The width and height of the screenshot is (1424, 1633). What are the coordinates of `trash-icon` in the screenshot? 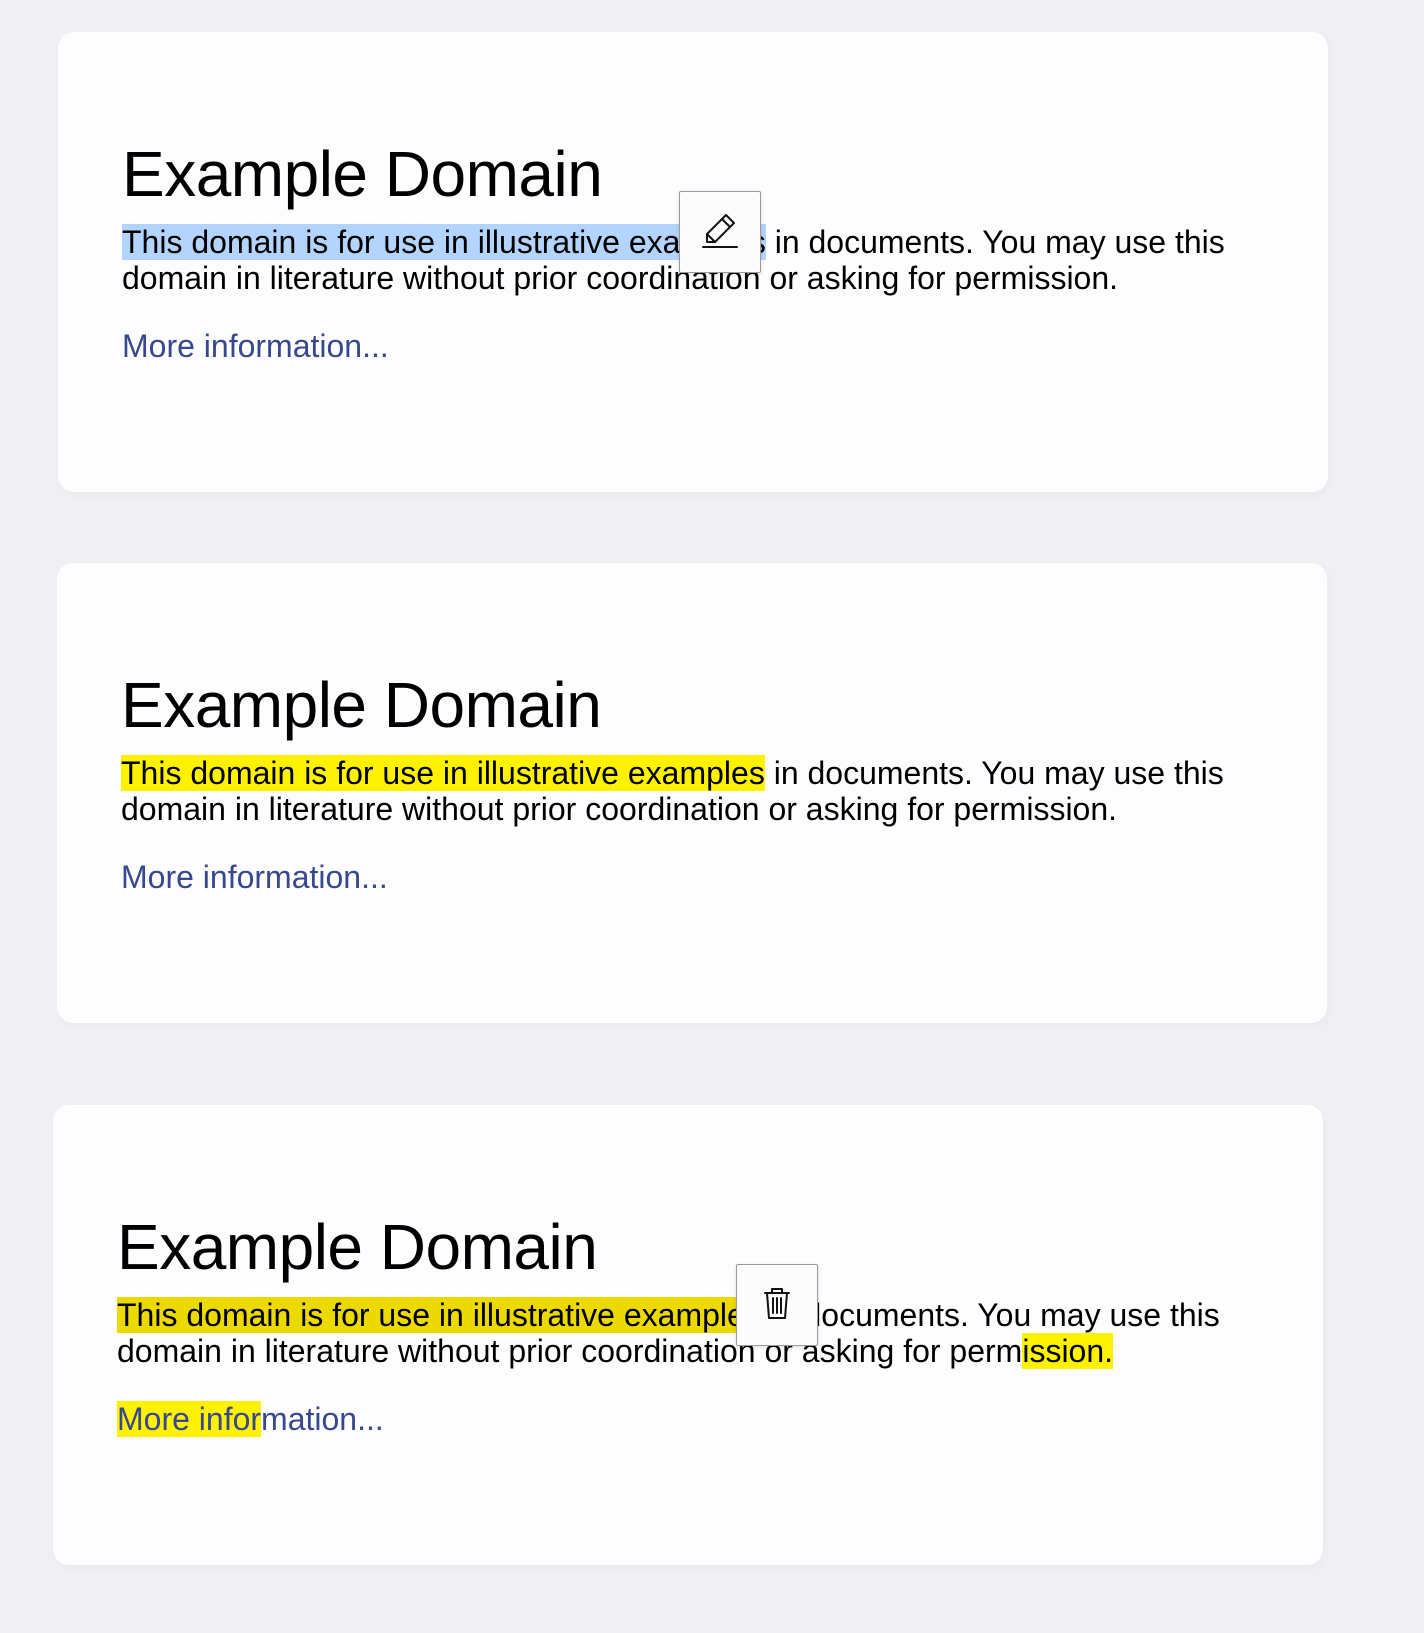 It's located at (777, 1305).